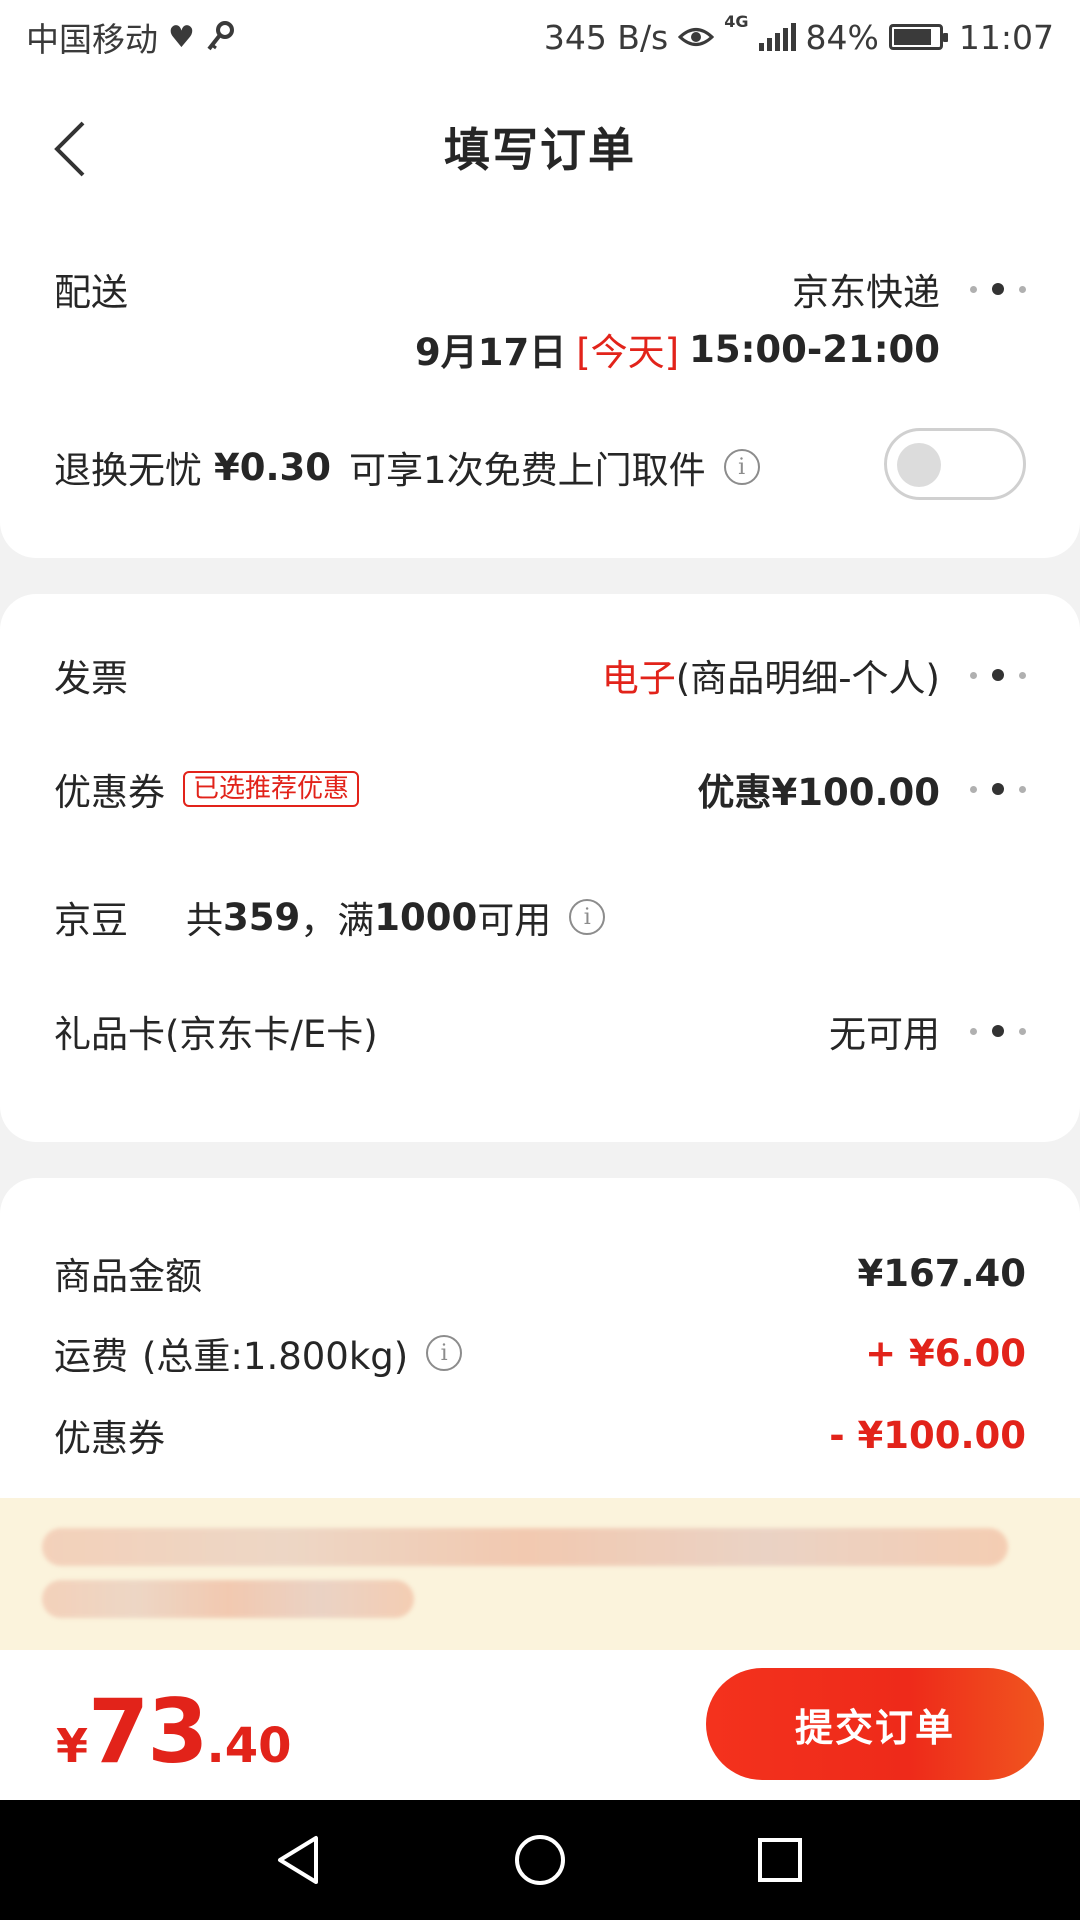 The width and height of the screenshot is (1080, 1920). What do you see at coordinates (606, 37) in the screenshot?
I see `network-speed: 345 B/s` at bounding box center [606, 37].